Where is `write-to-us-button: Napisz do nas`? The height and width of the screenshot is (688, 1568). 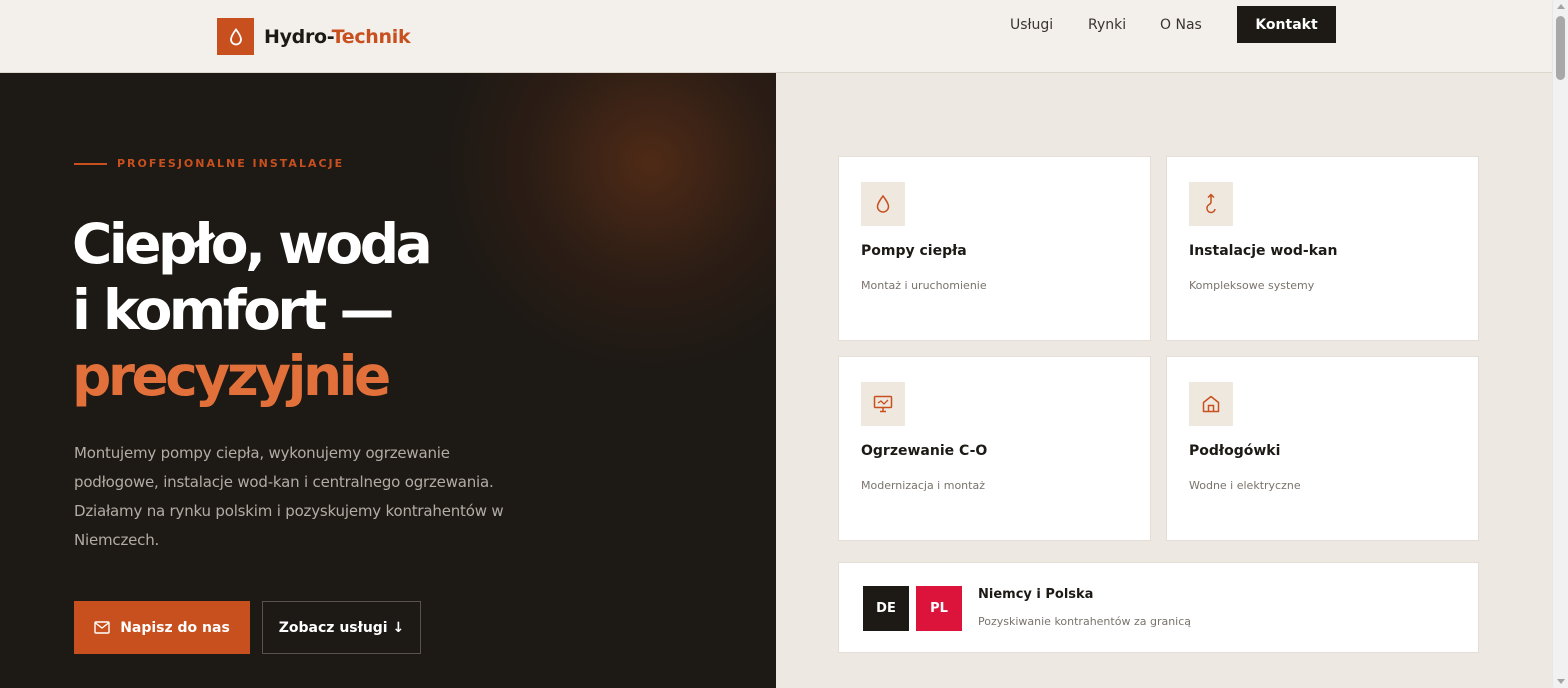
write-to-us-button: Napisz do nas is located at coordinates (162, 627).